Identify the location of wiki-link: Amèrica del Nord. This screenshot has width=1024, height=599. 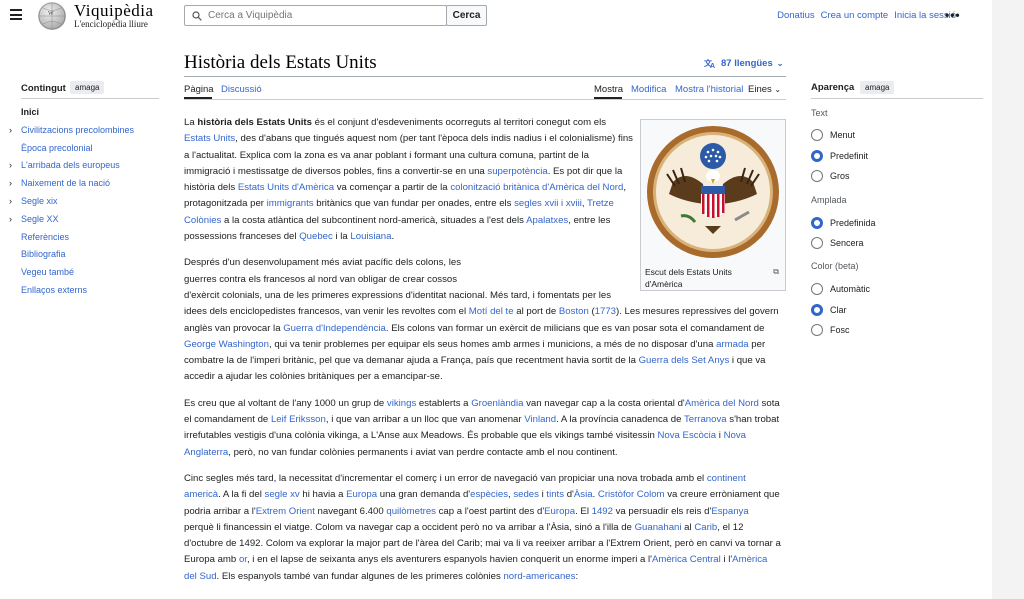
(722, 403).